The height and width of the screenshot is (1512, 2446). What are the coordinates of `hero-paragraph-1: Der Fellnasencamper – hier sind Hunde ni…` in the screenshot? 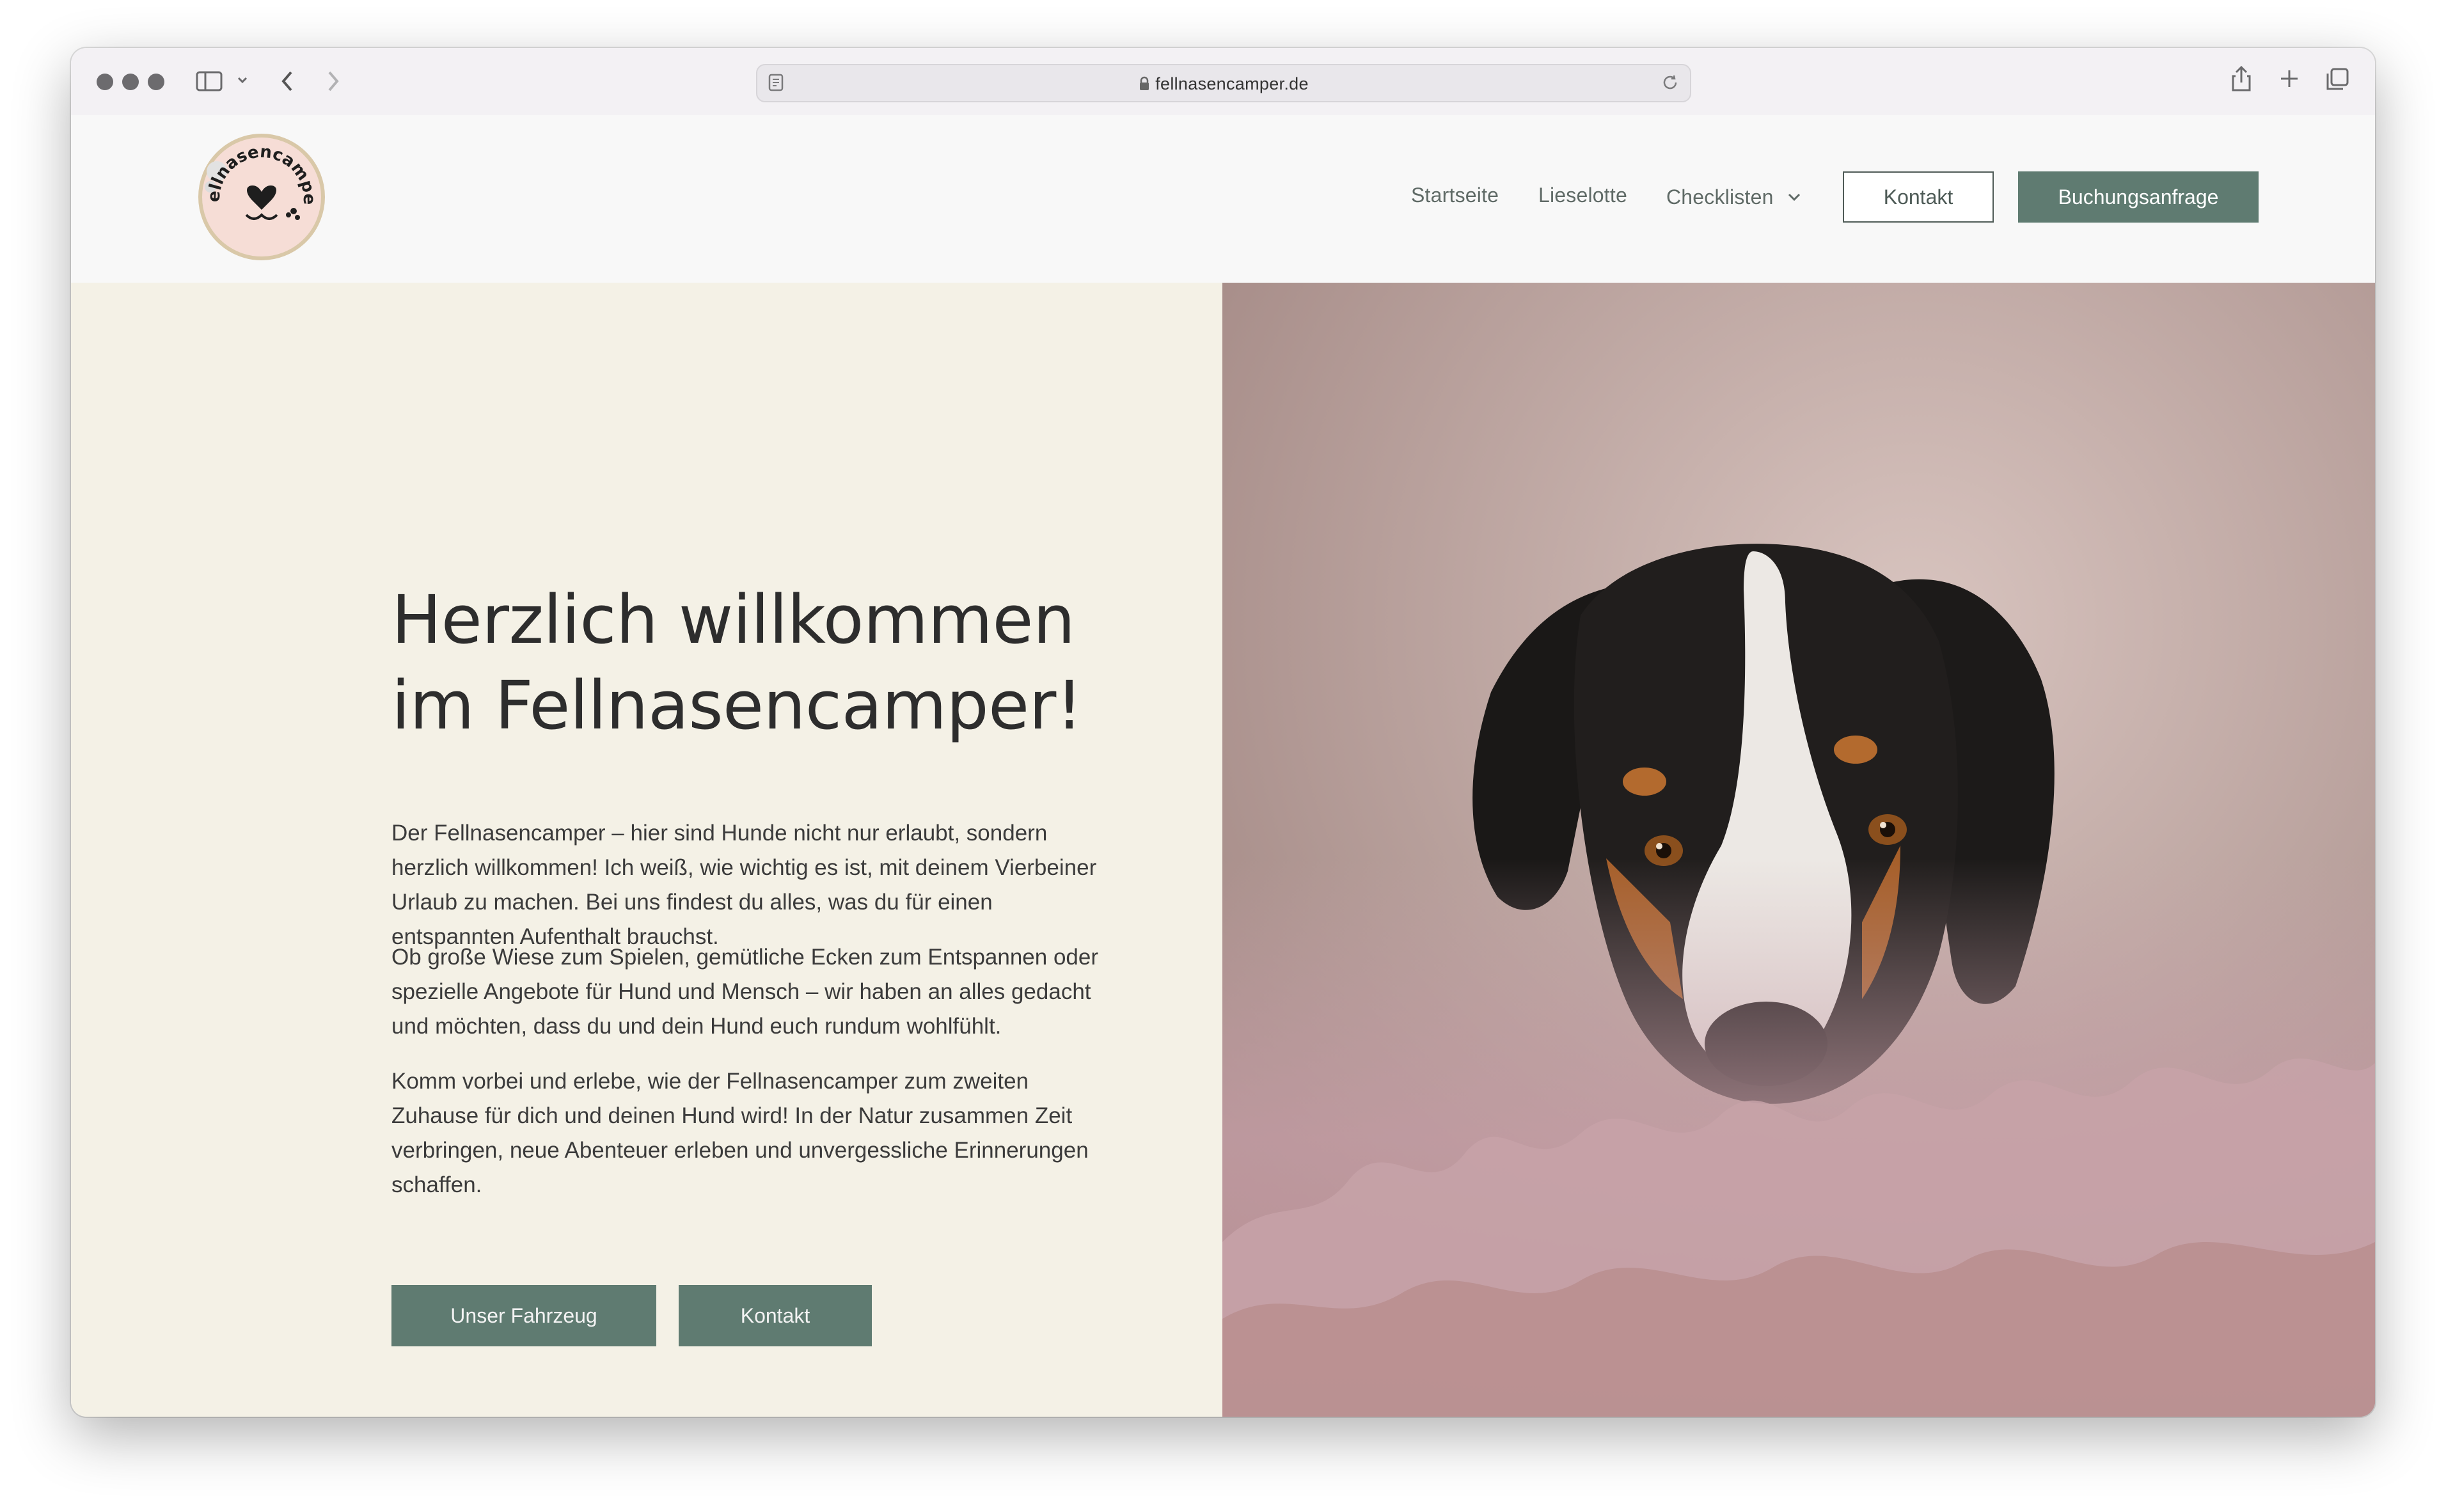 It's located at (744, 885).